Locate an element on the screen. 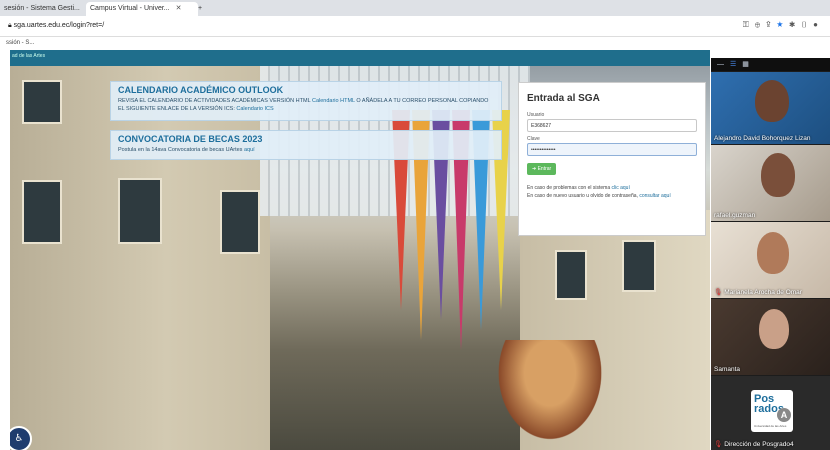  tiles-icon: ☰ is located at coordinates (736, 64).